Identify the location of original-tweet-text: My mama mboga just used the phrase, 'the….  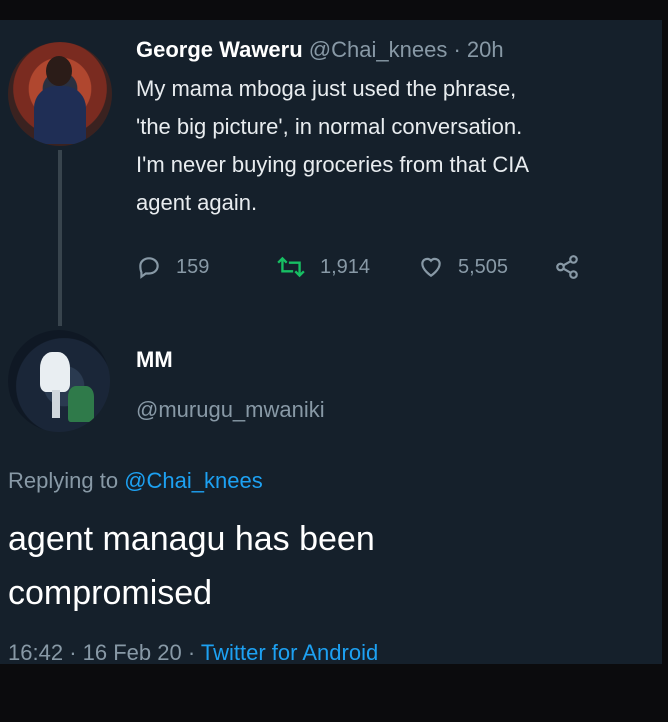
(333, 145).